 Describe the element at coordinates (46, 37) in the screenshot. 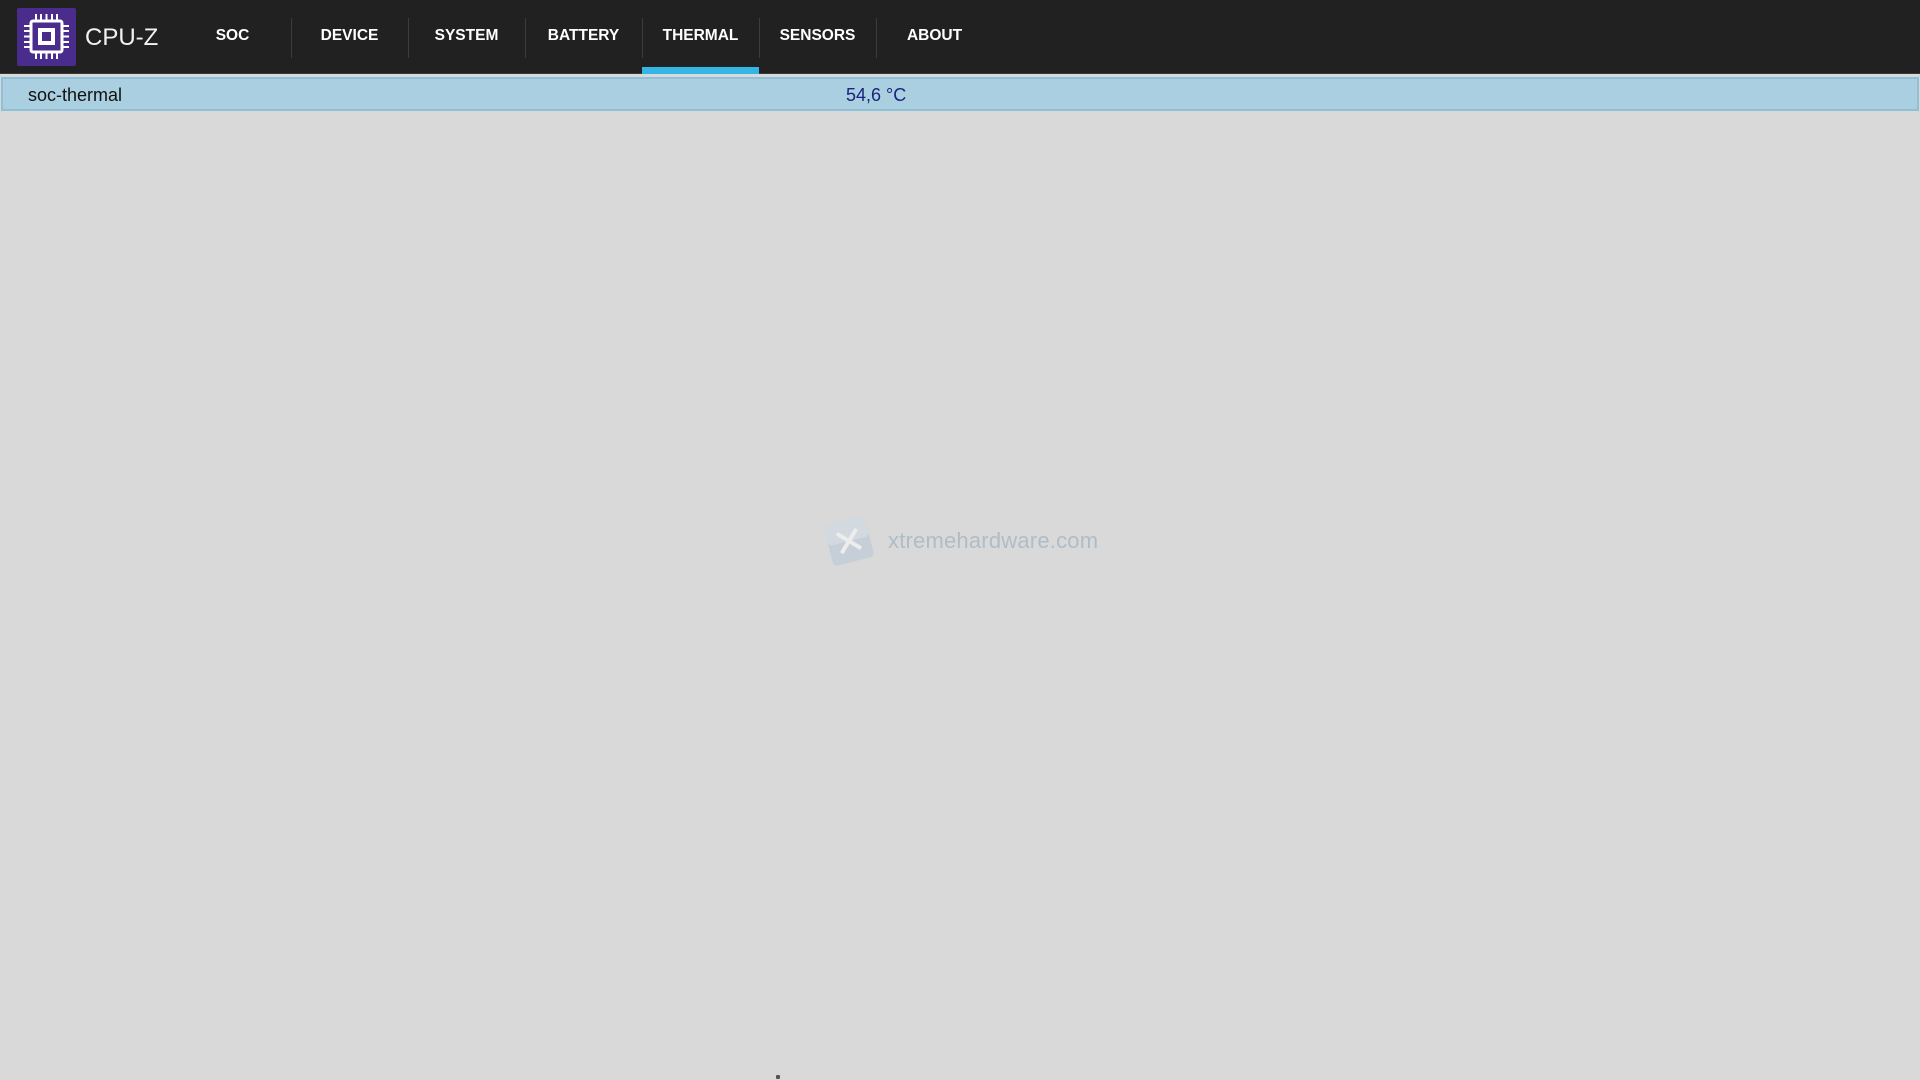

I see `cpu-chip-icon` at that location.